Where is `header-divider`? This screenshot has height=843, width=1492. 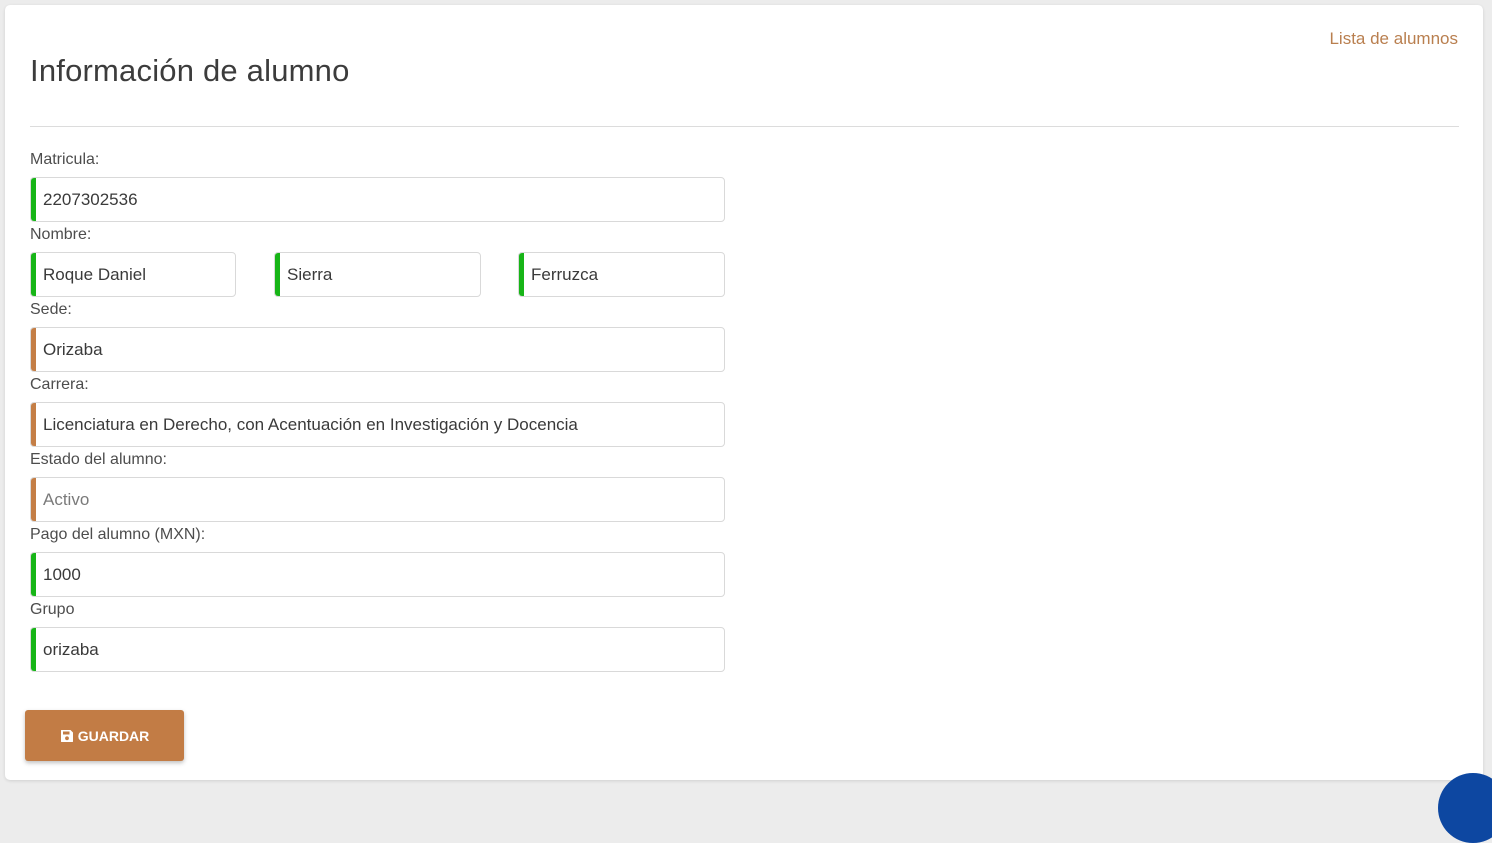 header-divider is located at coordinates (744, 126).